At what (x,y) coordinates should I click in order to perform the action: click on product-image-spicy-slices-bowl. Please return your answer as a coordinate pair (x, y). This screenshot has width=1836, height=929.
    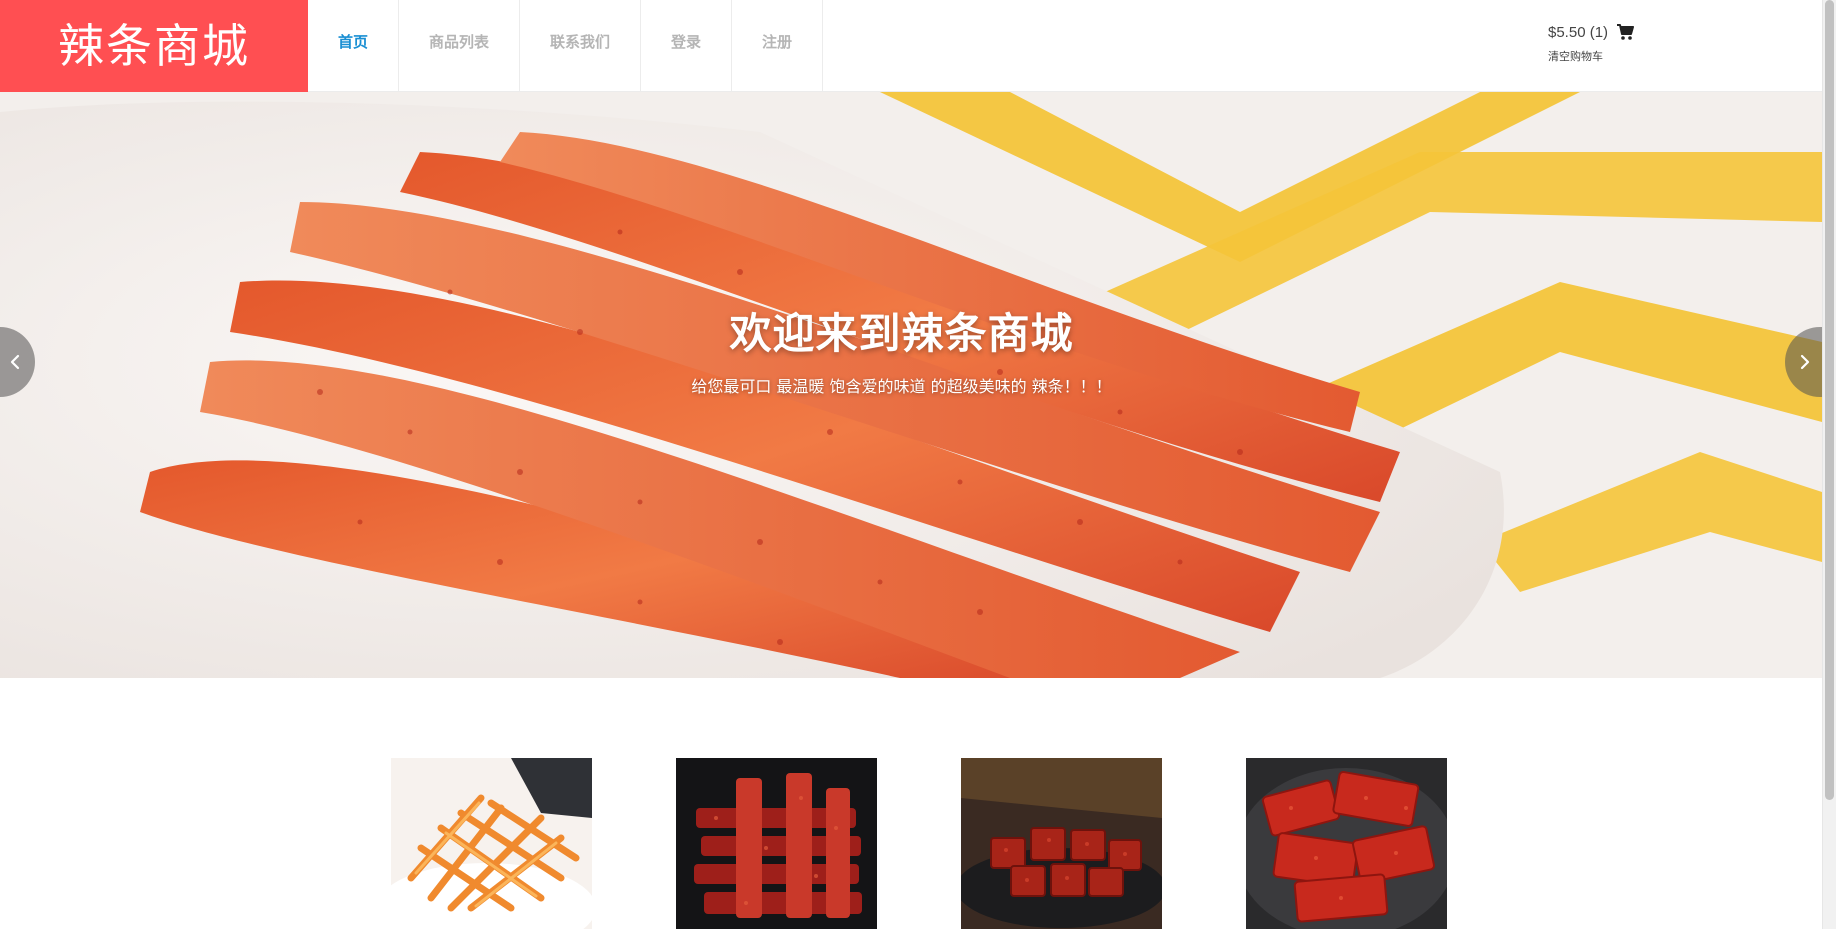
    Looking at the image, I should click on (1346, 843).